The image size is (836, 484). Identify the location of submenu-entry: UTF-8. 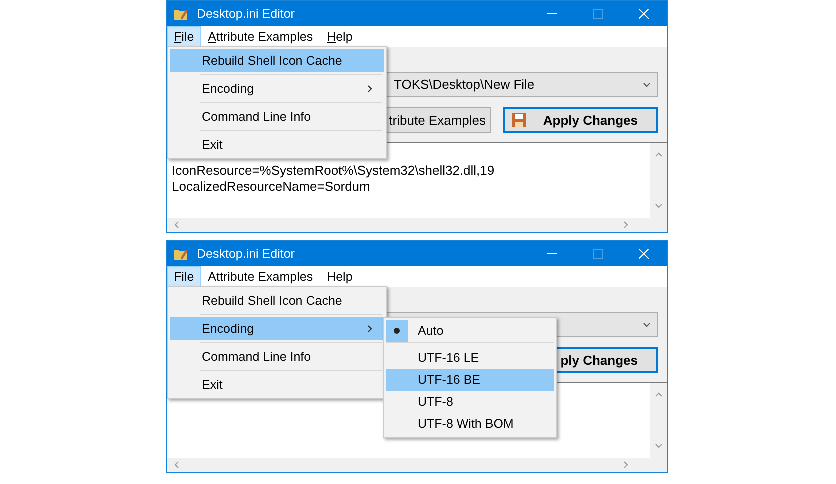
(470, 402).